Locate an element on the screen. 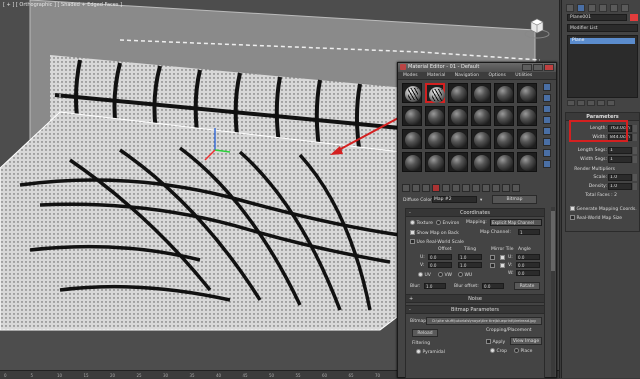  environ-radio is located at coordinates (438, 222).